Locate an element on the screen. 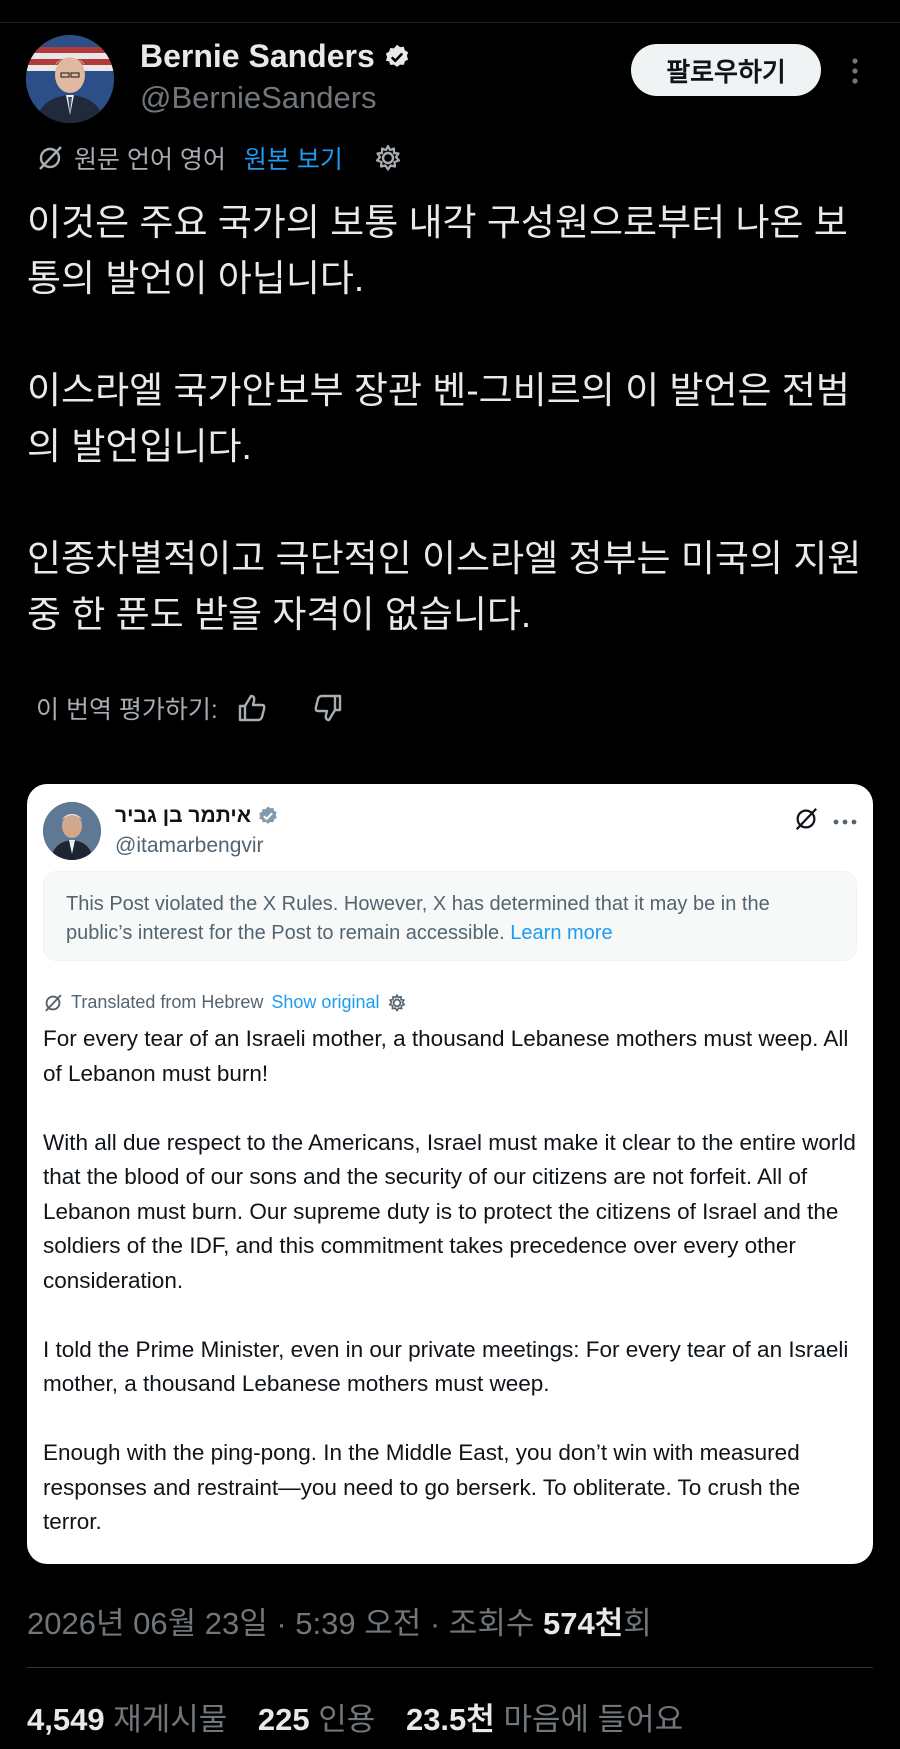 The image size is (900, 1749). thumbs-down-icon is located at coordinates (328, 708).